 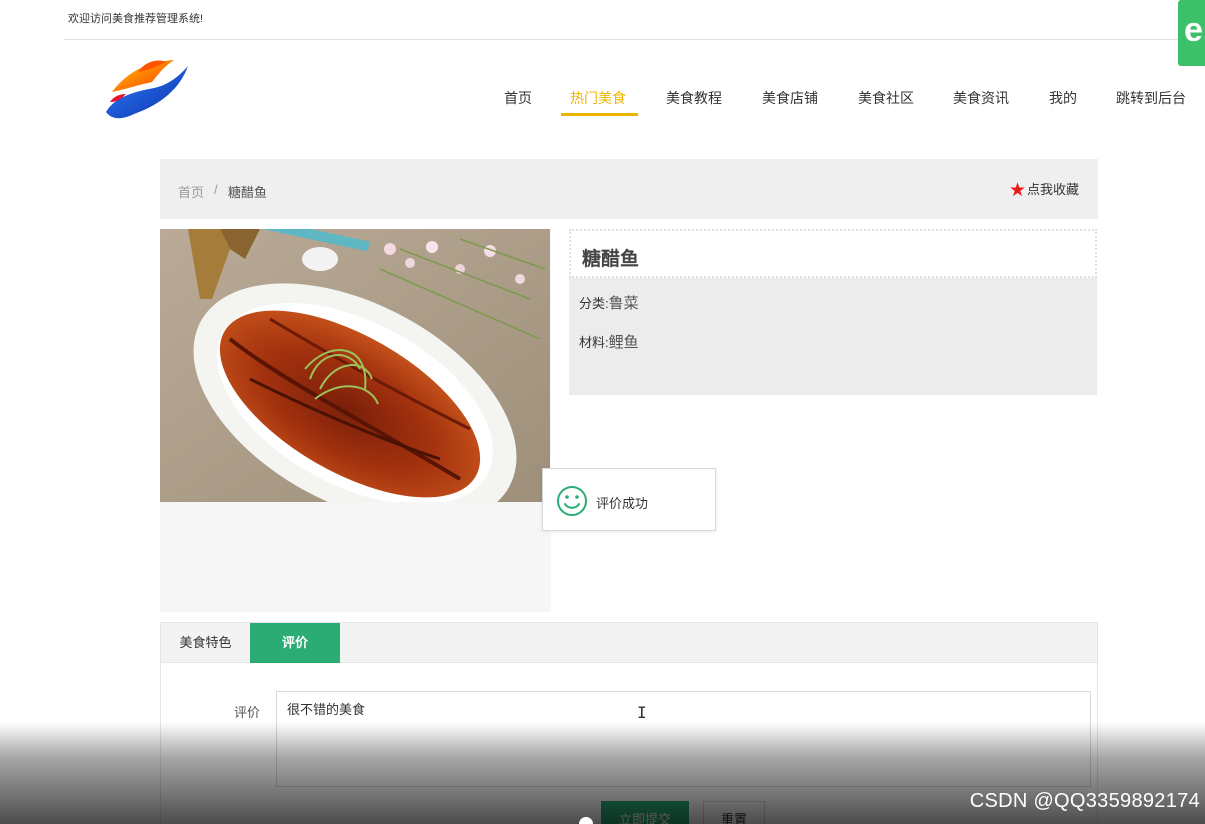 I want to click on tab-header: 美食特色 评价, so click(x=629, y=643).